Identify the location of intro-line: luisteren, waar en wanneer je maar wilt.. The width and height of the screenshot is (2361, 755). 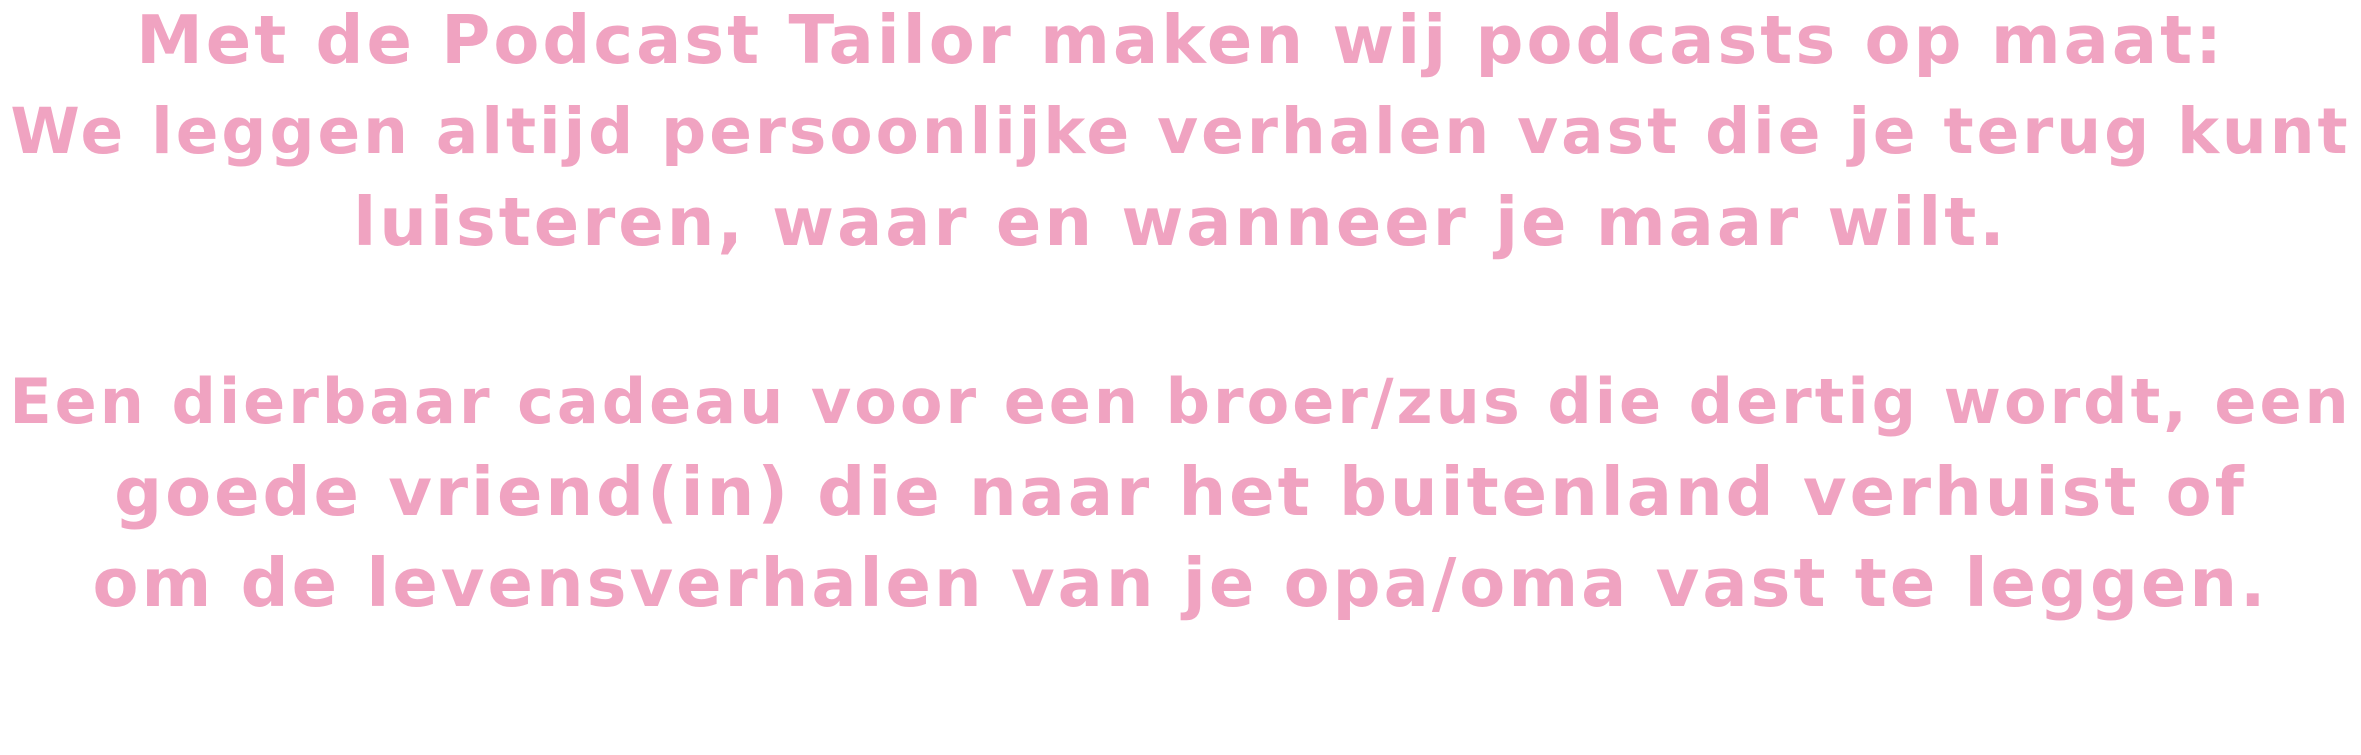
(1180, 222).